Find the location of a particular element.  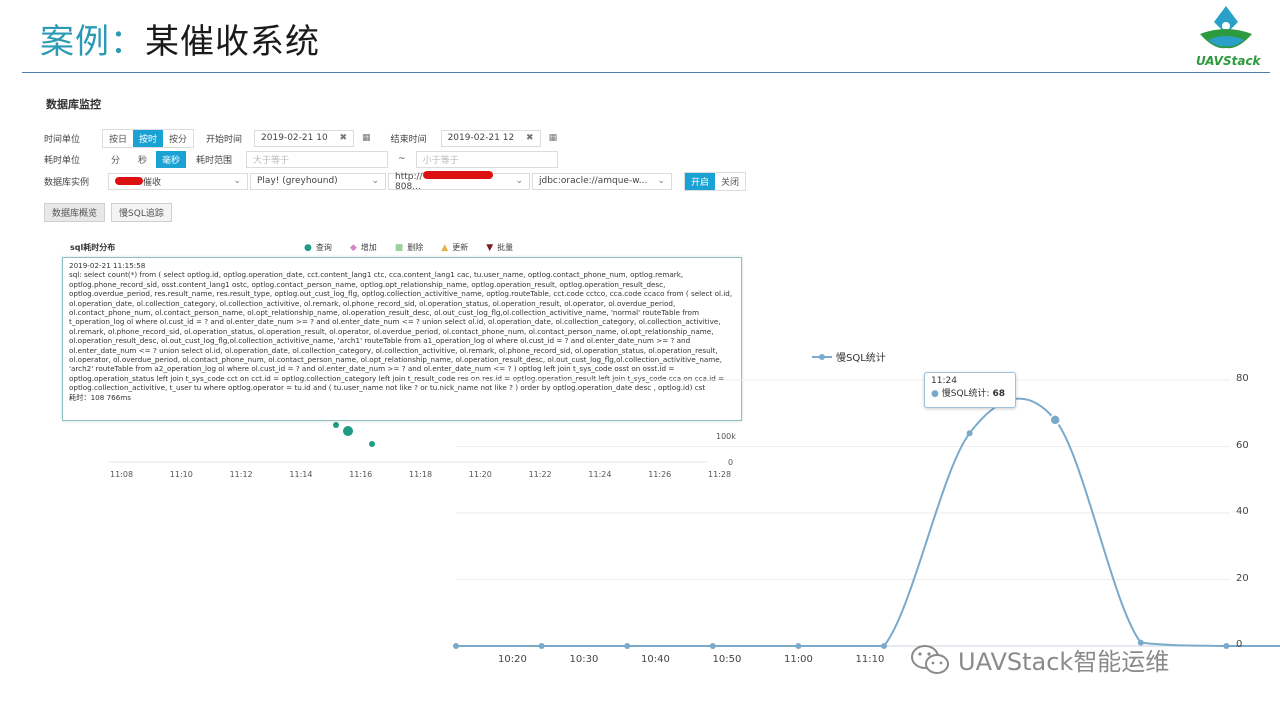

x-tick-label: 11:12 is located at coordinates (241, 474).